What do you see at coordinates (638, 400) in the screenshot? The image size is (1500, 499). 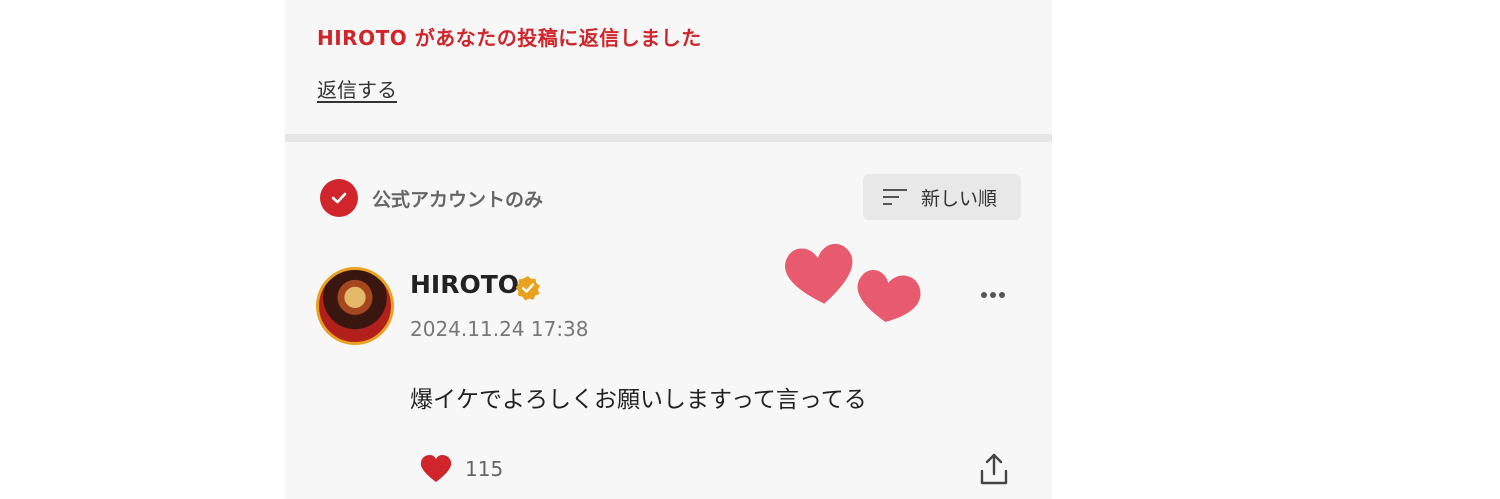 I see `comment-text: 爆イケでよろしくお願いしますって言ってる` at bounding box center [638, 400].